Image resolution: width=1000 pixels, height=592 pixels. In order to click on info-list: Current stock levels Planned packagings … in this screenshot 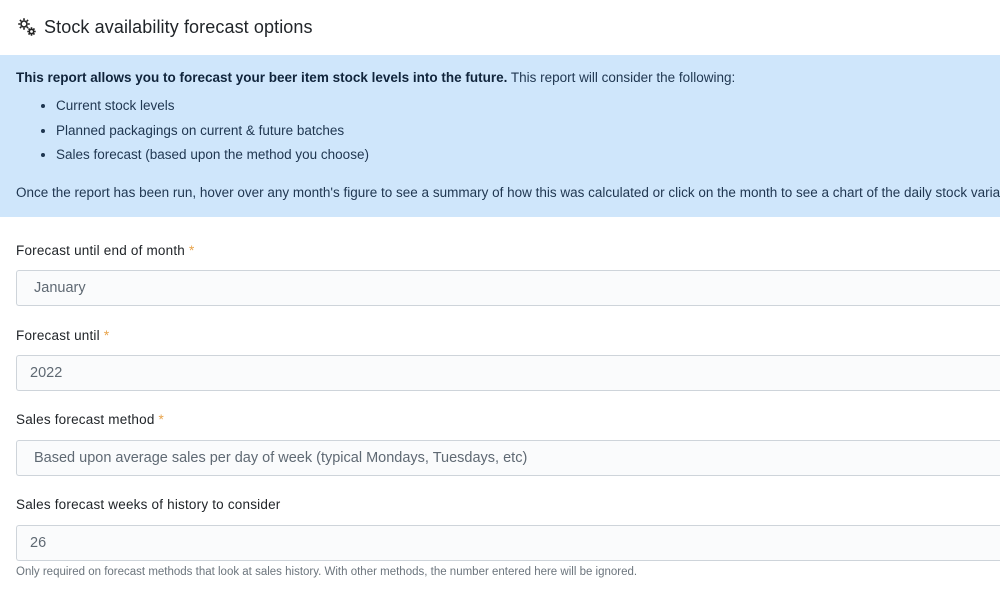, I will do `click(500, 131)`.